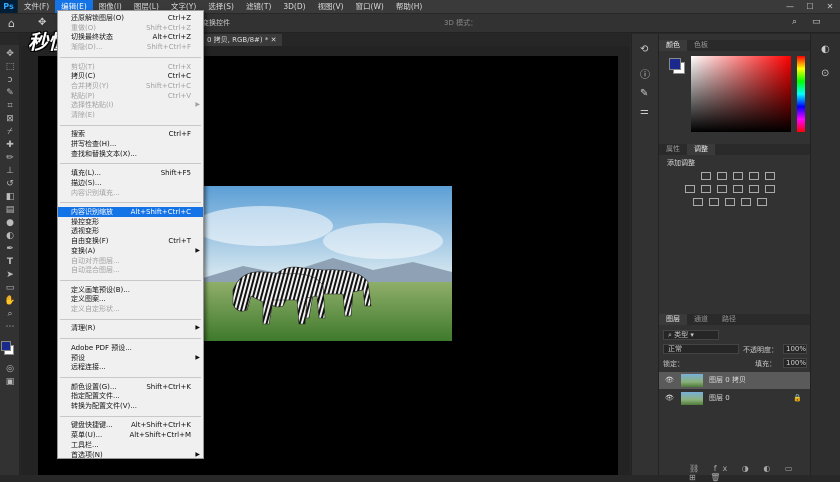  I want to click on hue-saturation-icon, so click(690, 189).